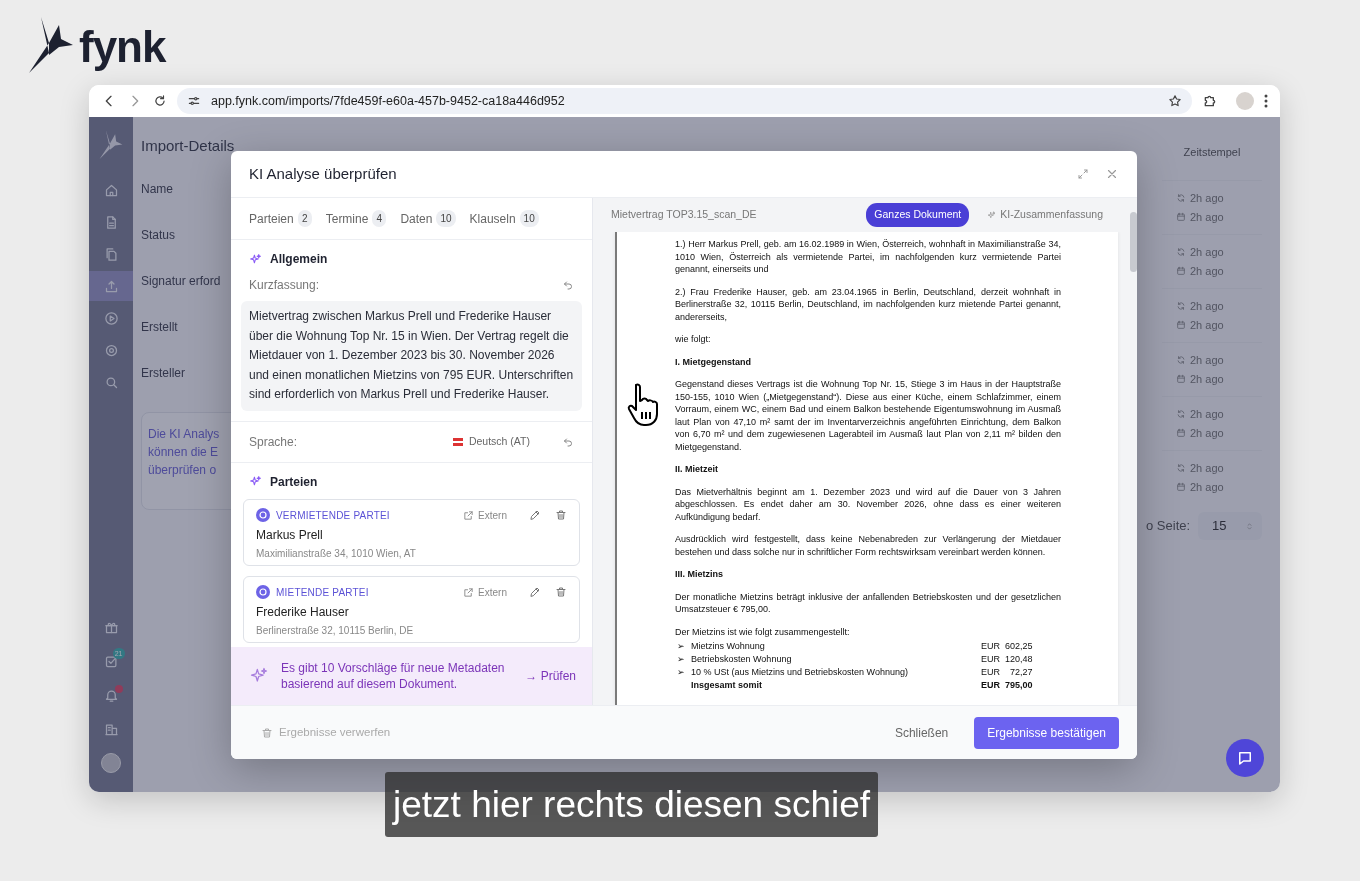 Image resolution: width=1360 pixels, height=881 pixels. Describe the element at coordinates (379, 218) in the screenshot. I see `count-badge: 4` at that location.